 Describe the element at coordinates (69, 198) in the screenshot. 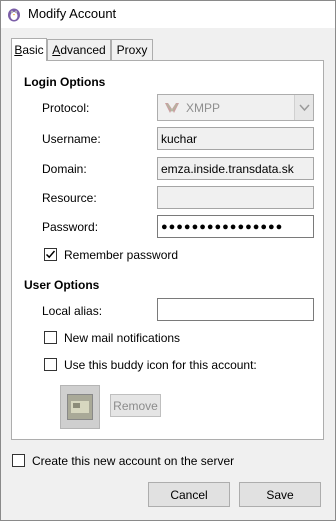

I see `resource-label: Resource:` at that location.